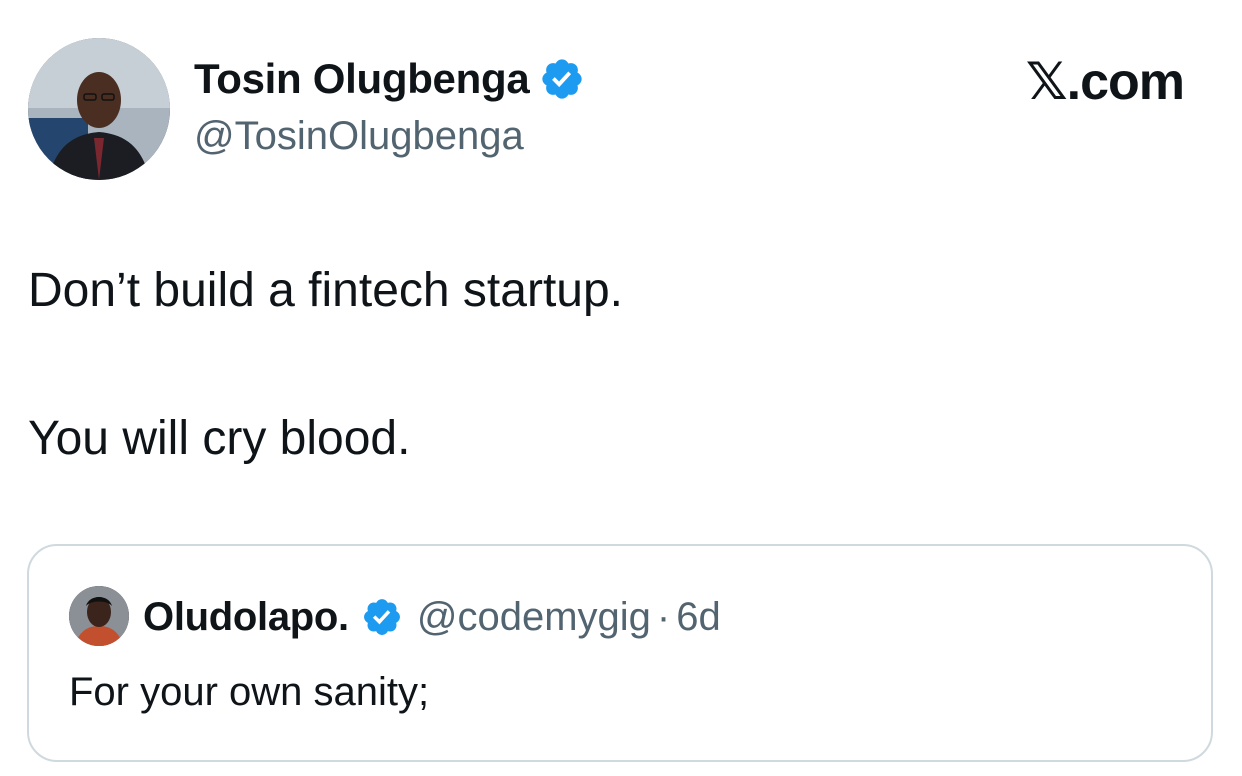  I want to click on author-display-name: Tosin Olugbenga, so click(362, 79).